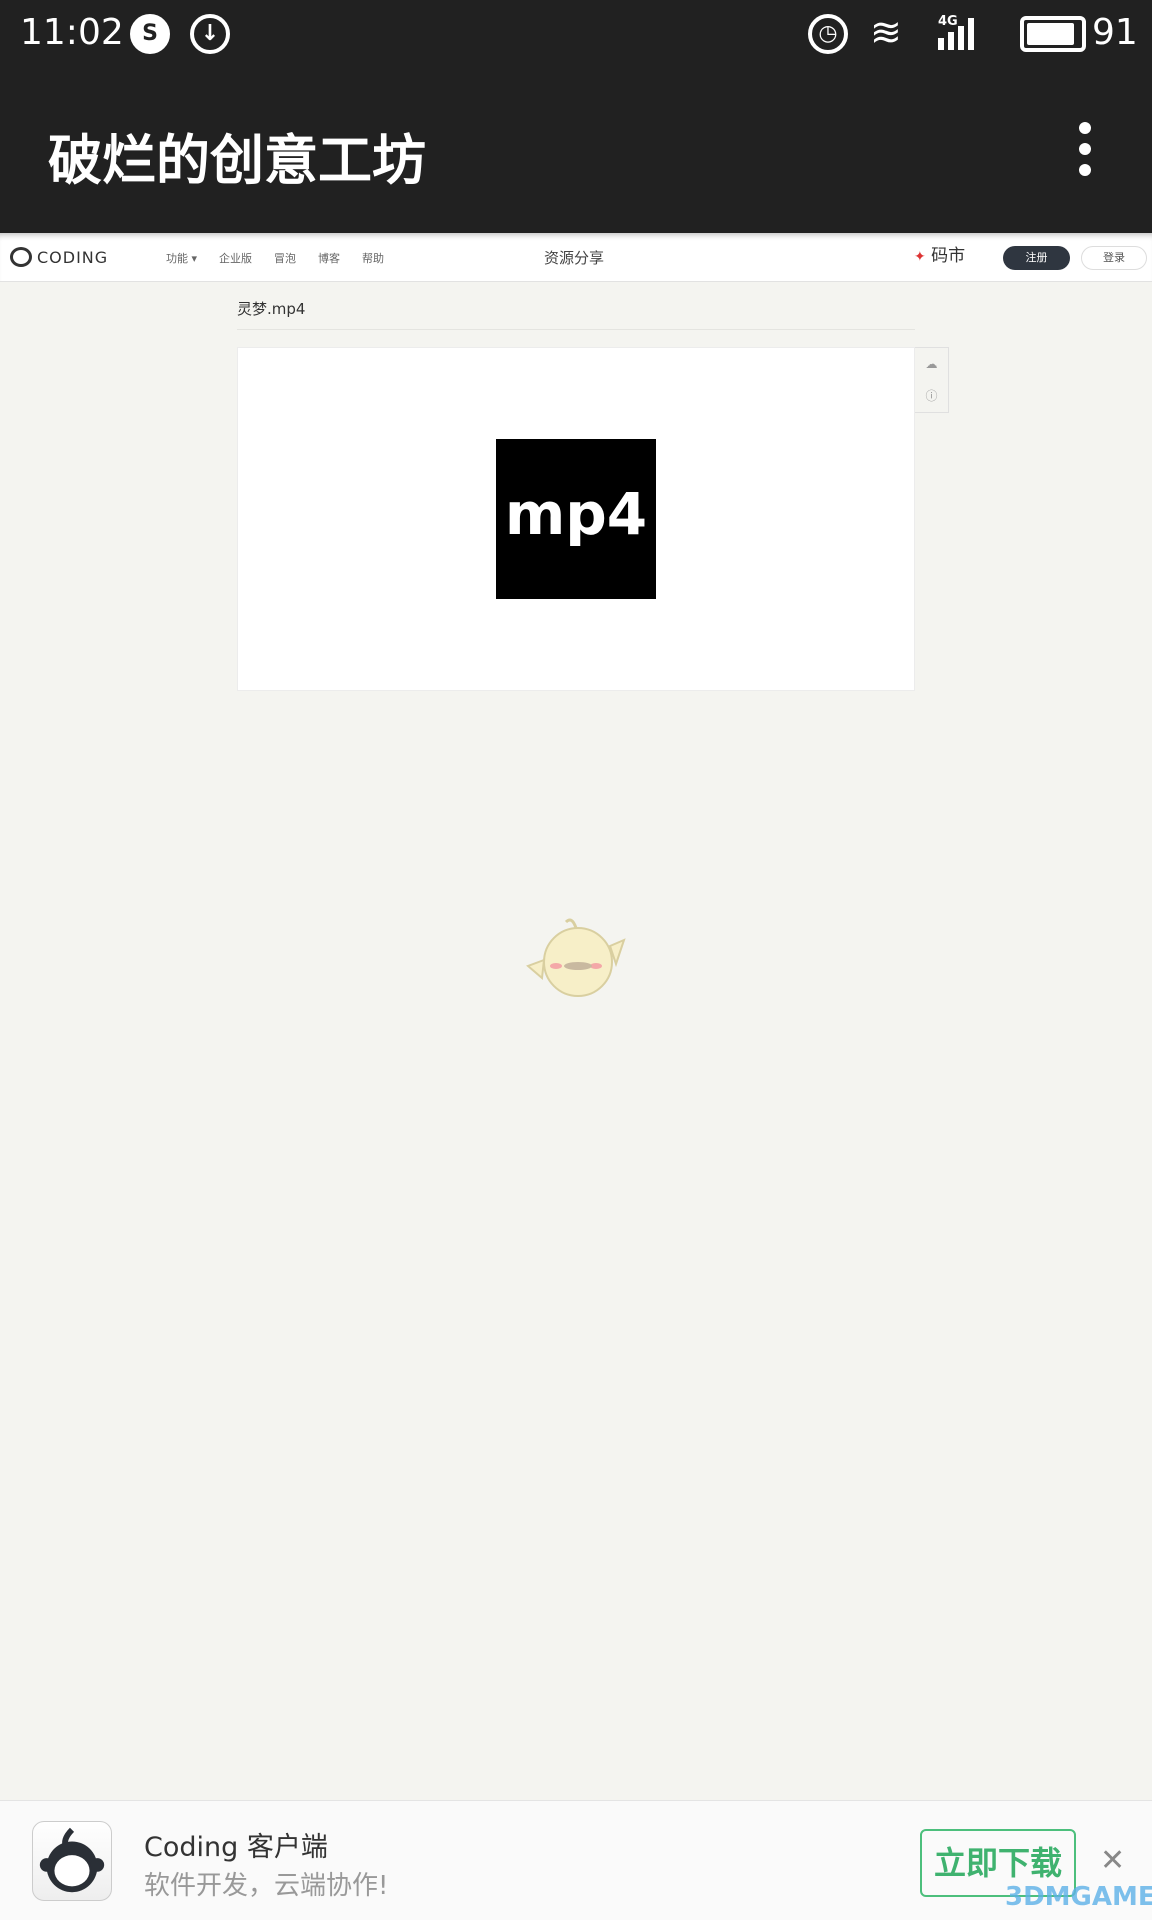  Describe the element at coordinates (72, 1861) in the screenshot. I see `coding-app-icon` at that location.